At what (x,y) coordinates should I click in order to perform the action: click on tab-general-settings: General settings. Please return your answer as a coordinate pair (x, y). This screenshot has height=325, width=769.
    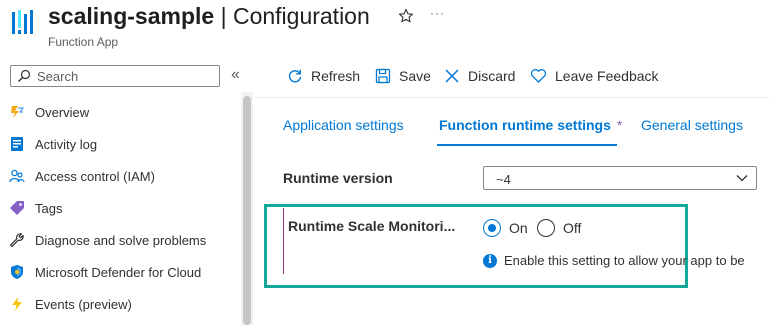
    Looking at the image, I should click on (692, 125).